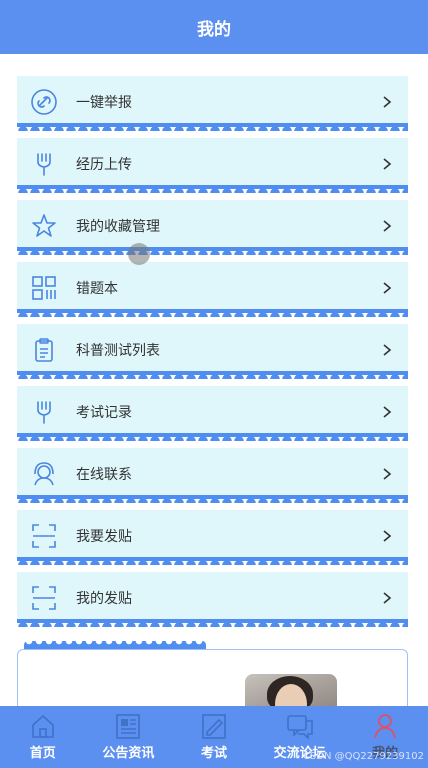 Image resolution: width=428 pixels, height=768 pixels. What do you see at coordinates (42, 753) in the screenshot?
I see `tab-label: 首页` at bounding box center [42, 753].